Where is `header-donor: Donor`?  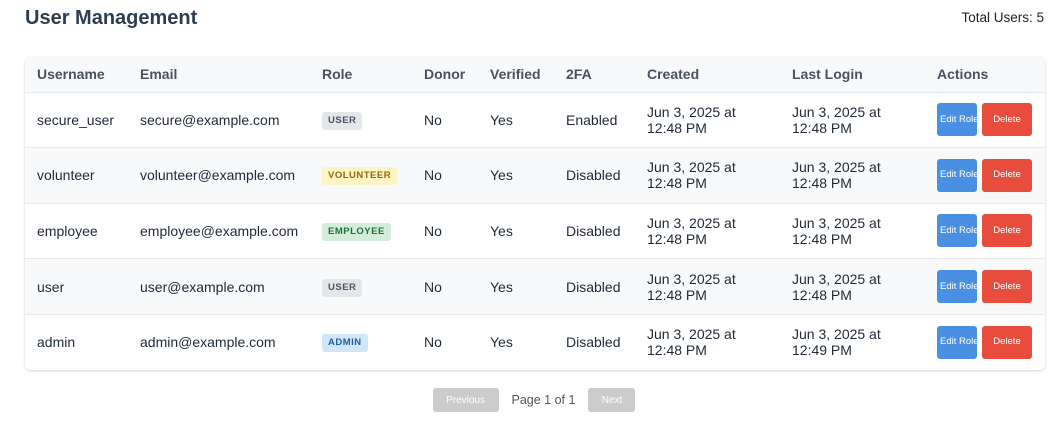 header-donor: Donor is located at coordinates (445, 75).